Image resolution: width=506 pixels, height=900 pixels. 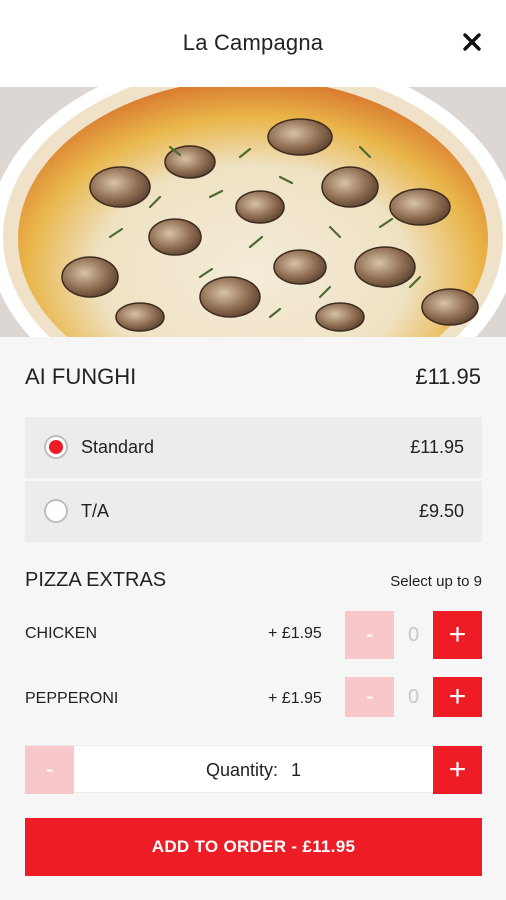 I want to click on option-standard: Standard £11.95, so click(x=253, y=447).